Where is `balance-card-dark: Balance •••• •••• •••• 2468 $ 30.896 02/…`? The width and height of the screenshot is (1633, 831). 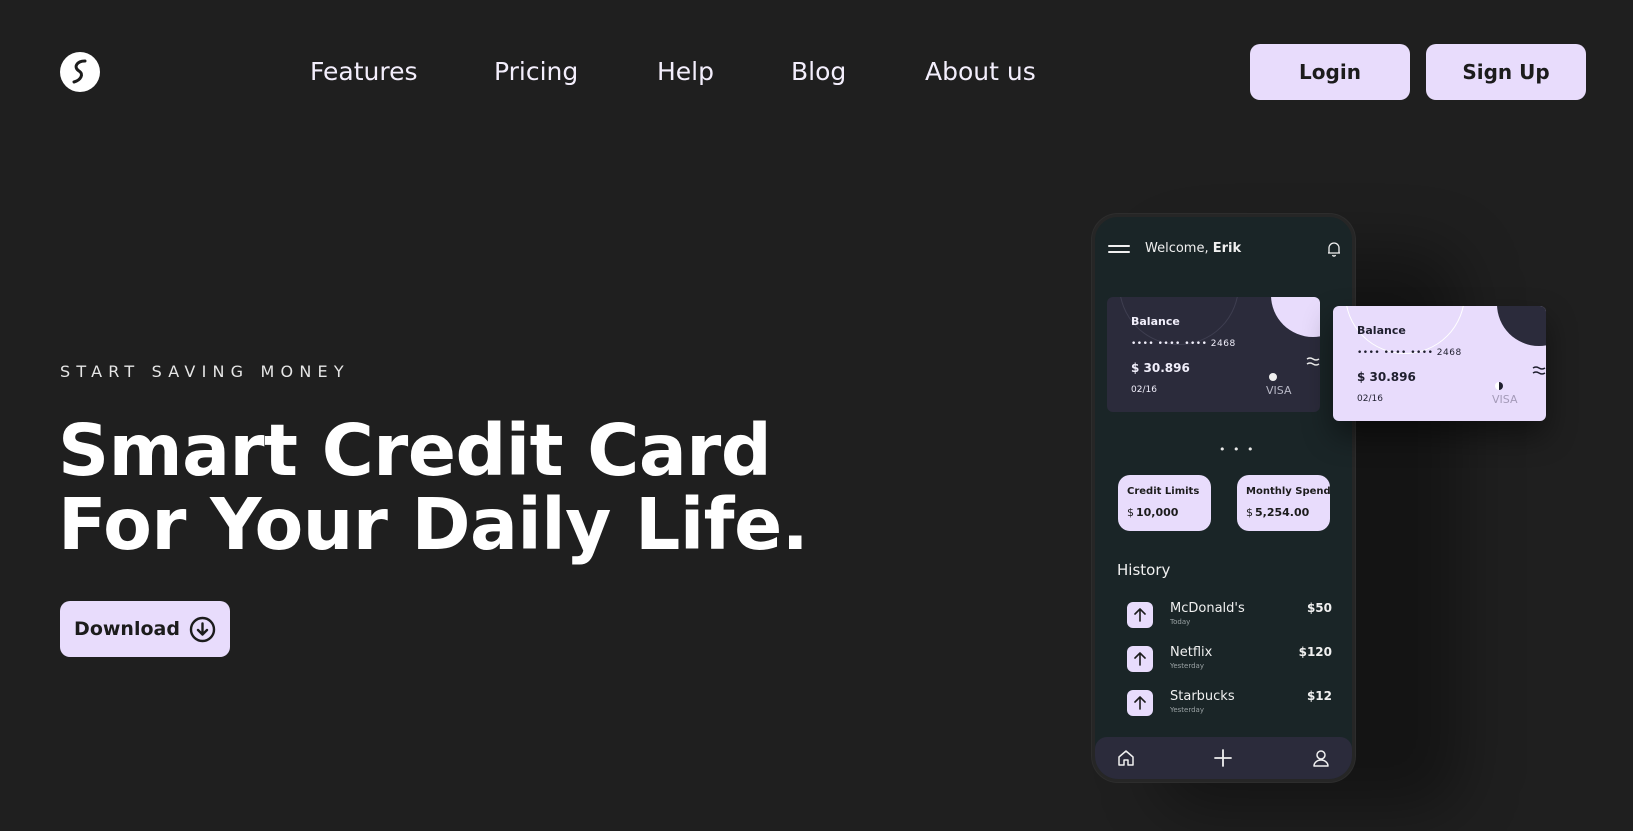
balance-card-dark: Balance •••• •••• •••• 2468 $ 30.896 02/… is located at coordinates (1213, 354).